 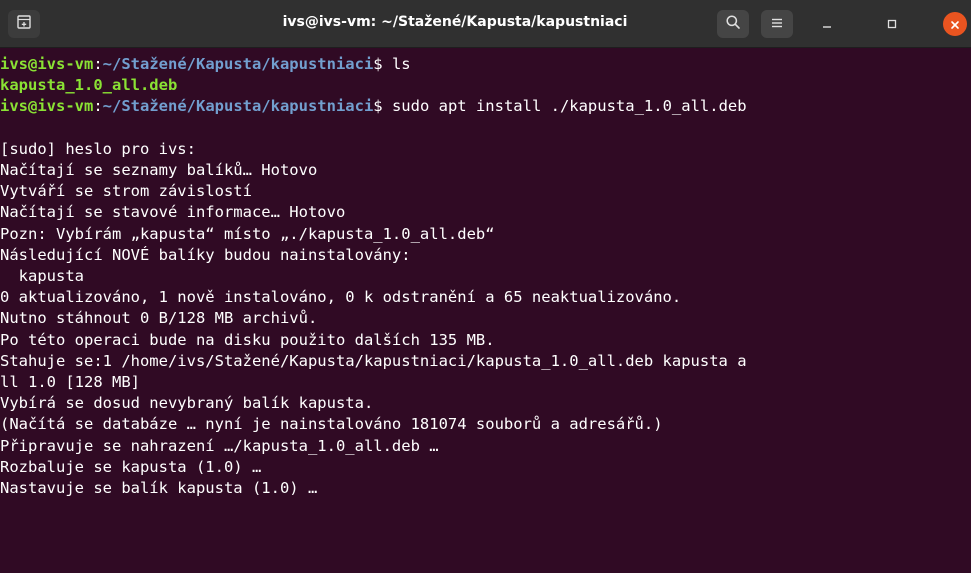 I want to click on output-line: Nutno stáhnout 0 B/128 MB archivů., so click(x=159, y=318).